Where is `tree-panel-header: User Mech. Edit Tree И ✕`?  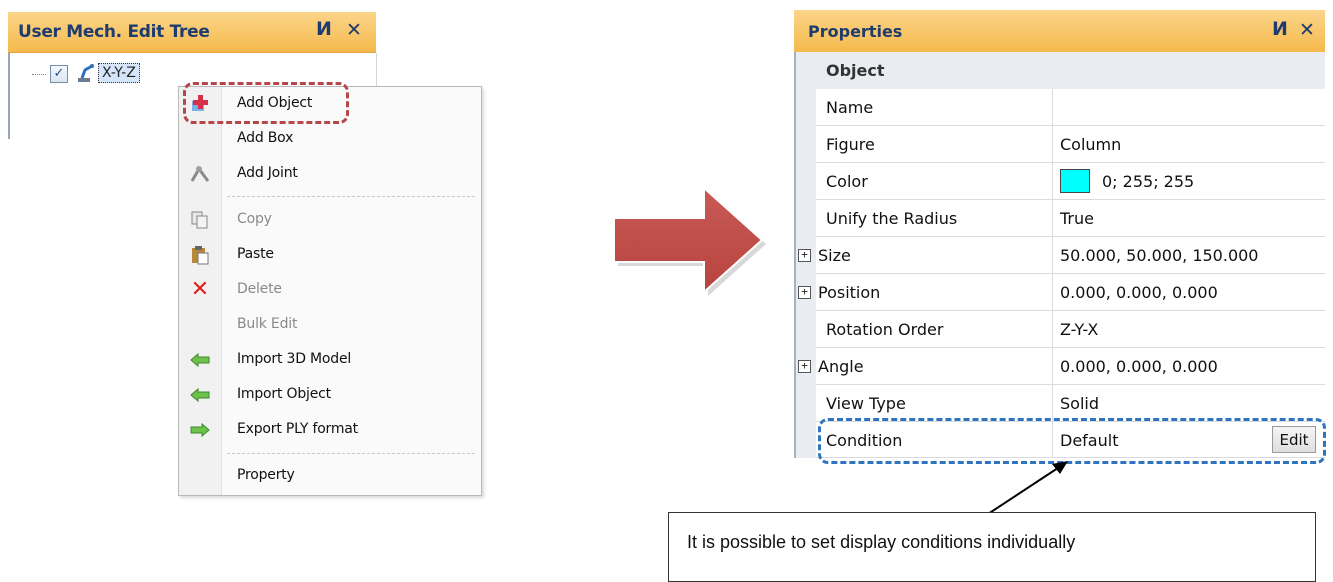
tree-panel-header: User Mech. Edit Tree И ✕ is located at coordinates (192, 32).